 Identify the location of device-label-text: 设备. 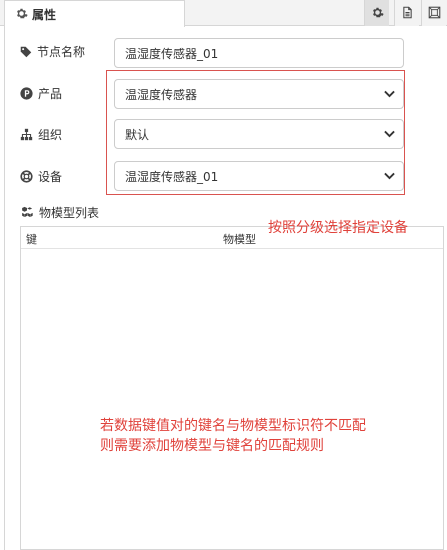
(50, 177).